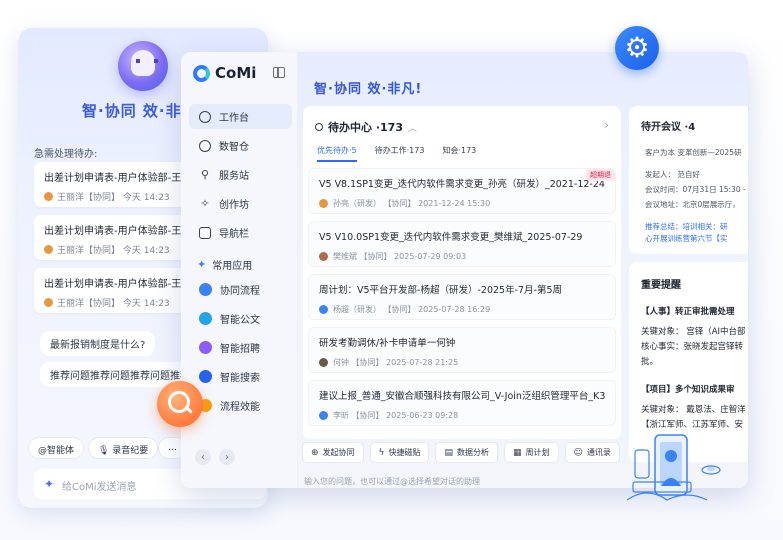 This screenshot has height=540, width=783. I want to click on sidebar-item-label: 工作台, so click(234, 118).